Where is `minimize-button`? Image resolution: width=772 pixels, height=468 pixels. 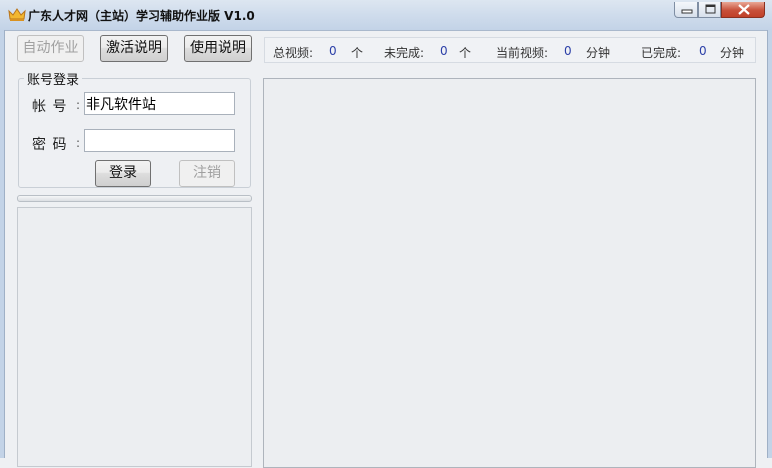
minimize-button is located at coordinates (686, 10).